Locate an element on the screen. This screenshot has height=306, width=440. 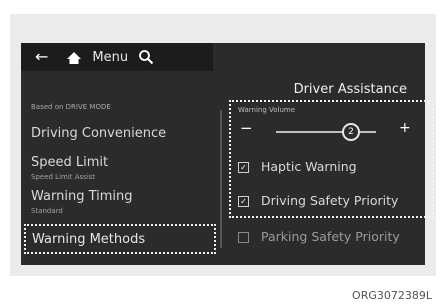
option-parking-safety-priority: Parking Safety Priority is located at coordinates (319, 236).